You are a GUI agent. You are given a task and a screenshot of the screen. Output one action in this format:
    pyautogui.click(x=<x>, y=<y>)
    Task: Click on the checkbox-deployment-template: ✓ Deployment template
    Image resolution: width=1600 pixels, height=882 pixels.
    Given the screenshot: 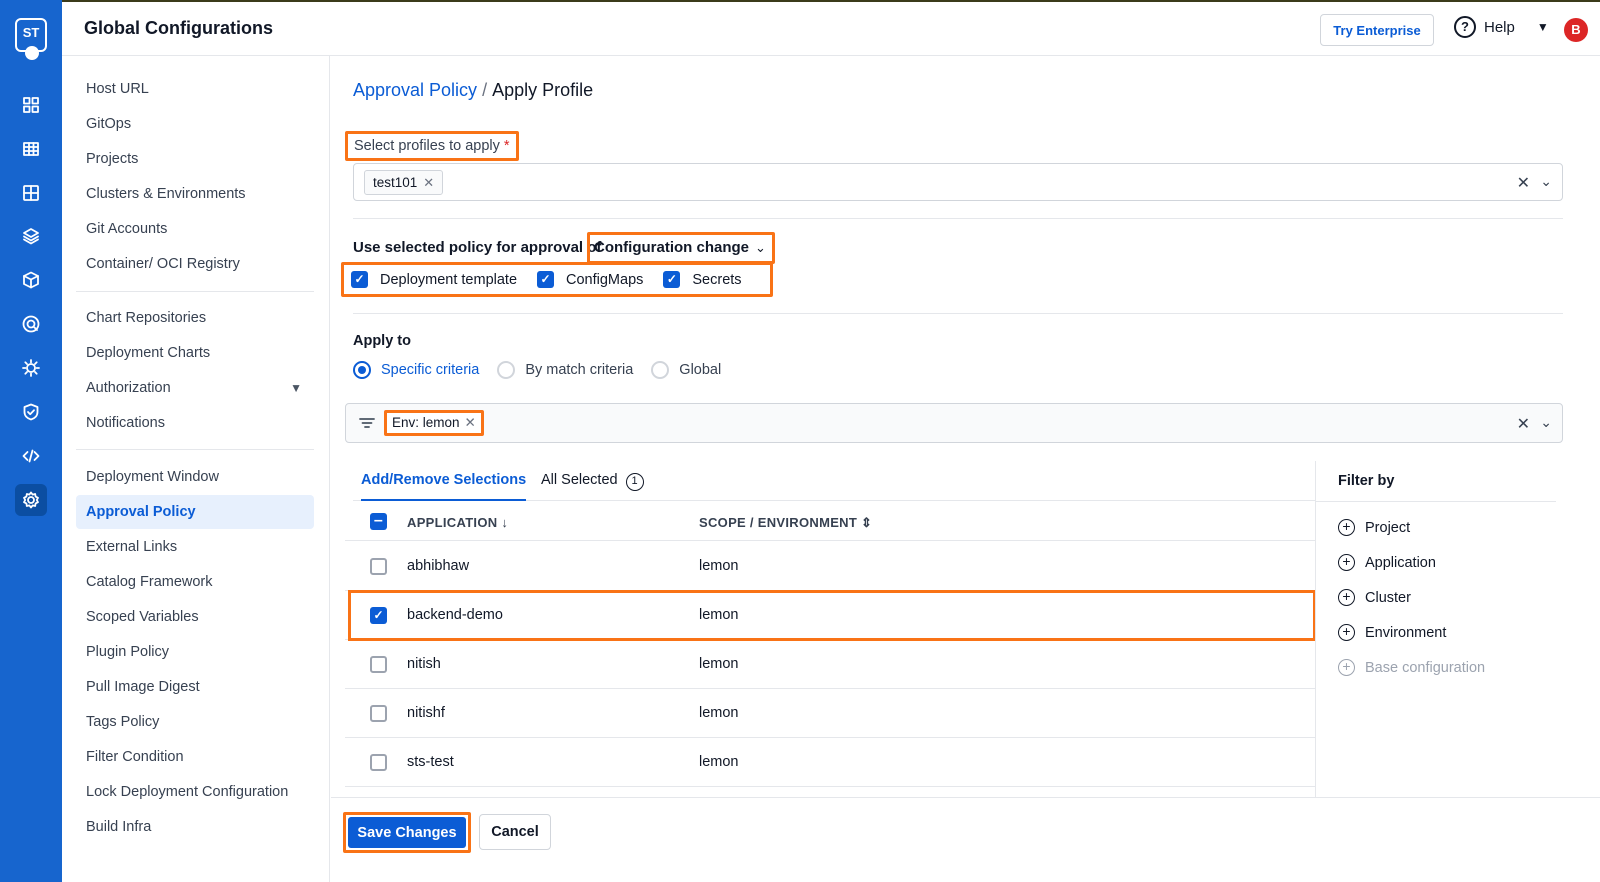 What is the action you would take?
    pyautogui.click(x=434, y=279)
    